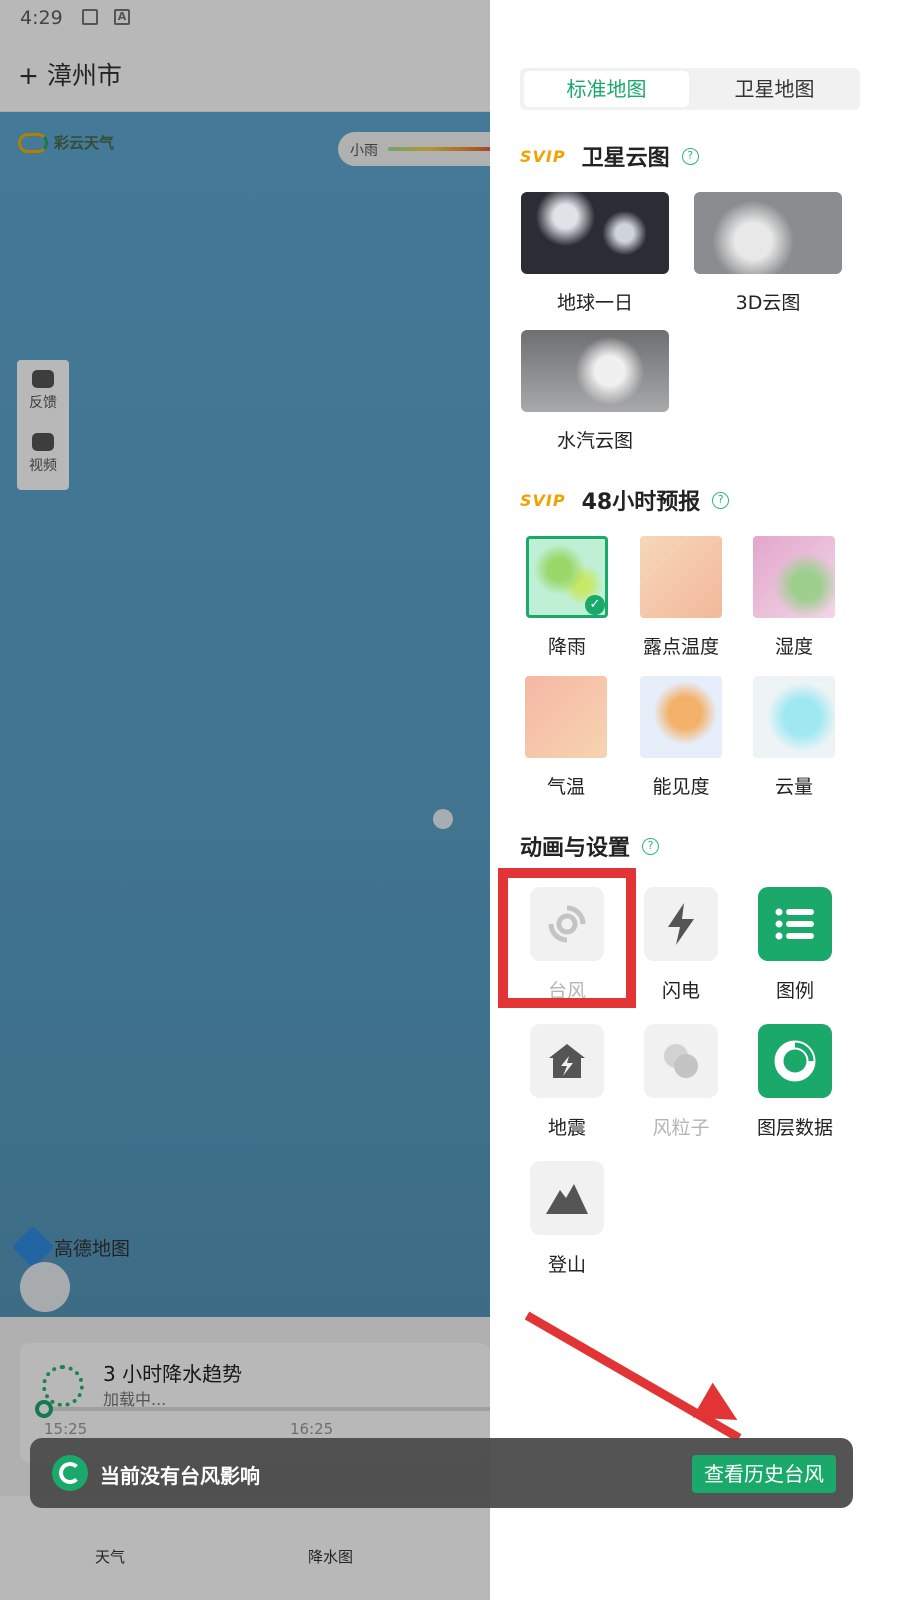 Image resolution: width=900 pixels, height=1600 pixels. I want to click on lightning-icon, so click(681, 924).